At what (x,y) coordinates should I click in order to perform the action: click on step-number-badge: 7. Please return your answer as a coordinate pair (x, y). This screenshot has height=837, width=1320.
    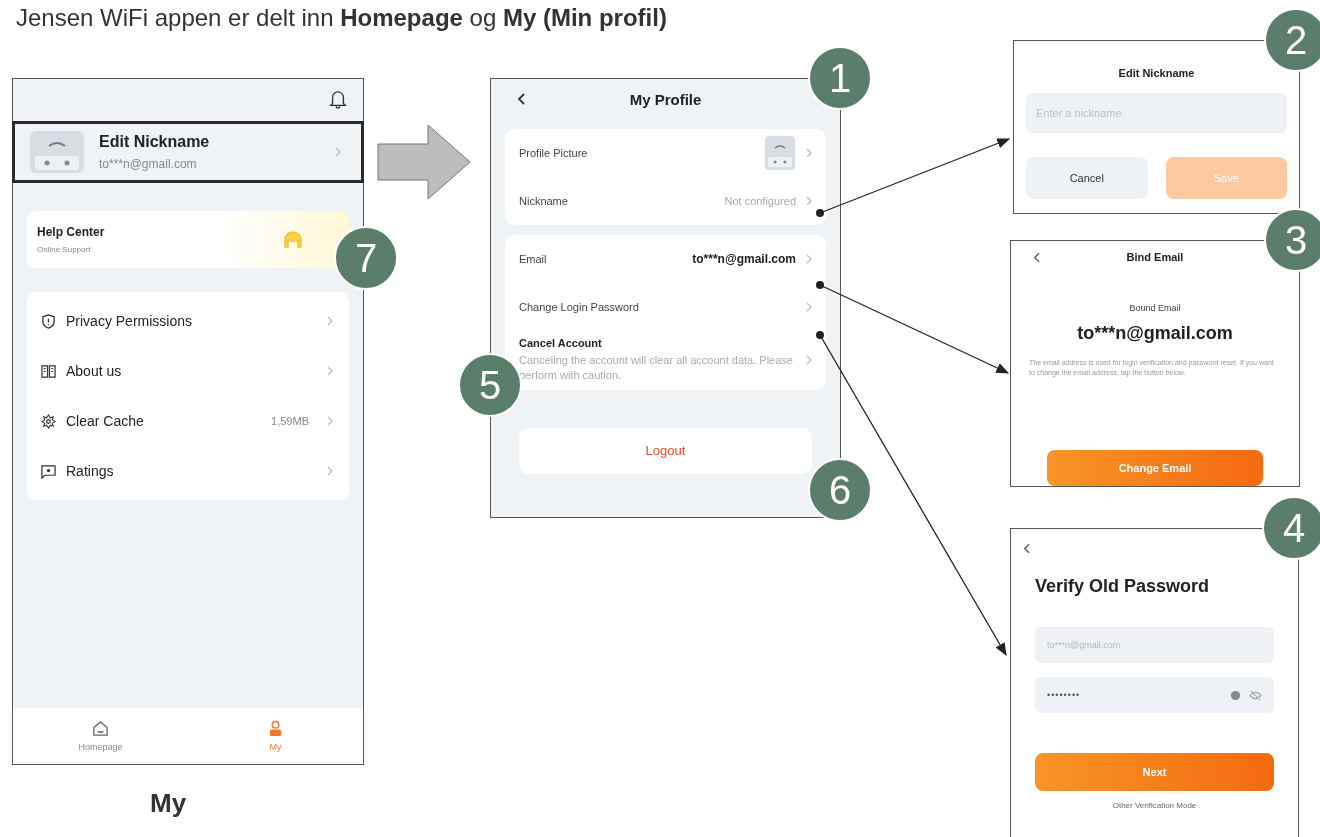
    Looking at the image, I should click on (366, 258).